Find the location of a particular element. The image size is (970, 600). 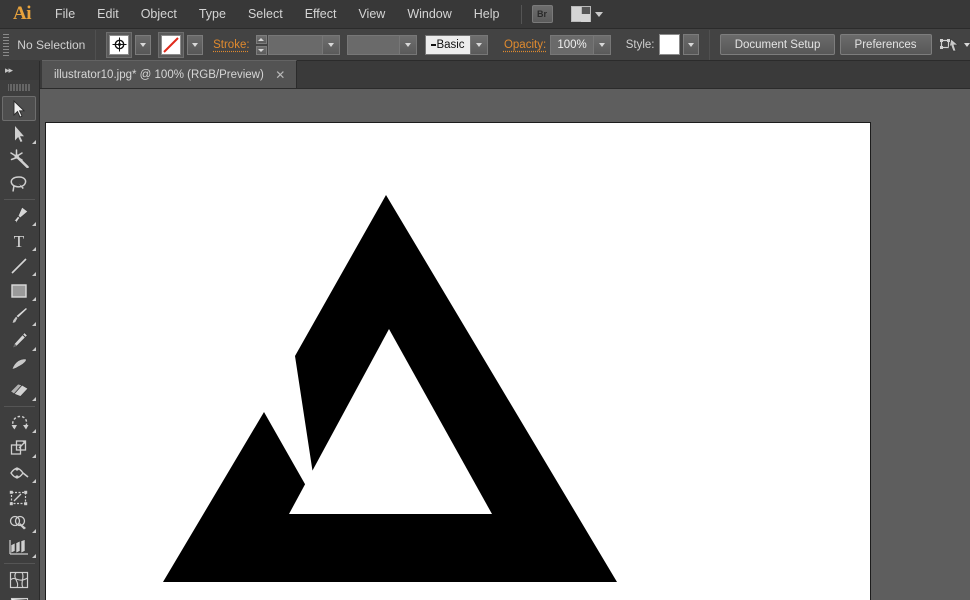

arrange-documents-icon is located at coordinates (580, 14).